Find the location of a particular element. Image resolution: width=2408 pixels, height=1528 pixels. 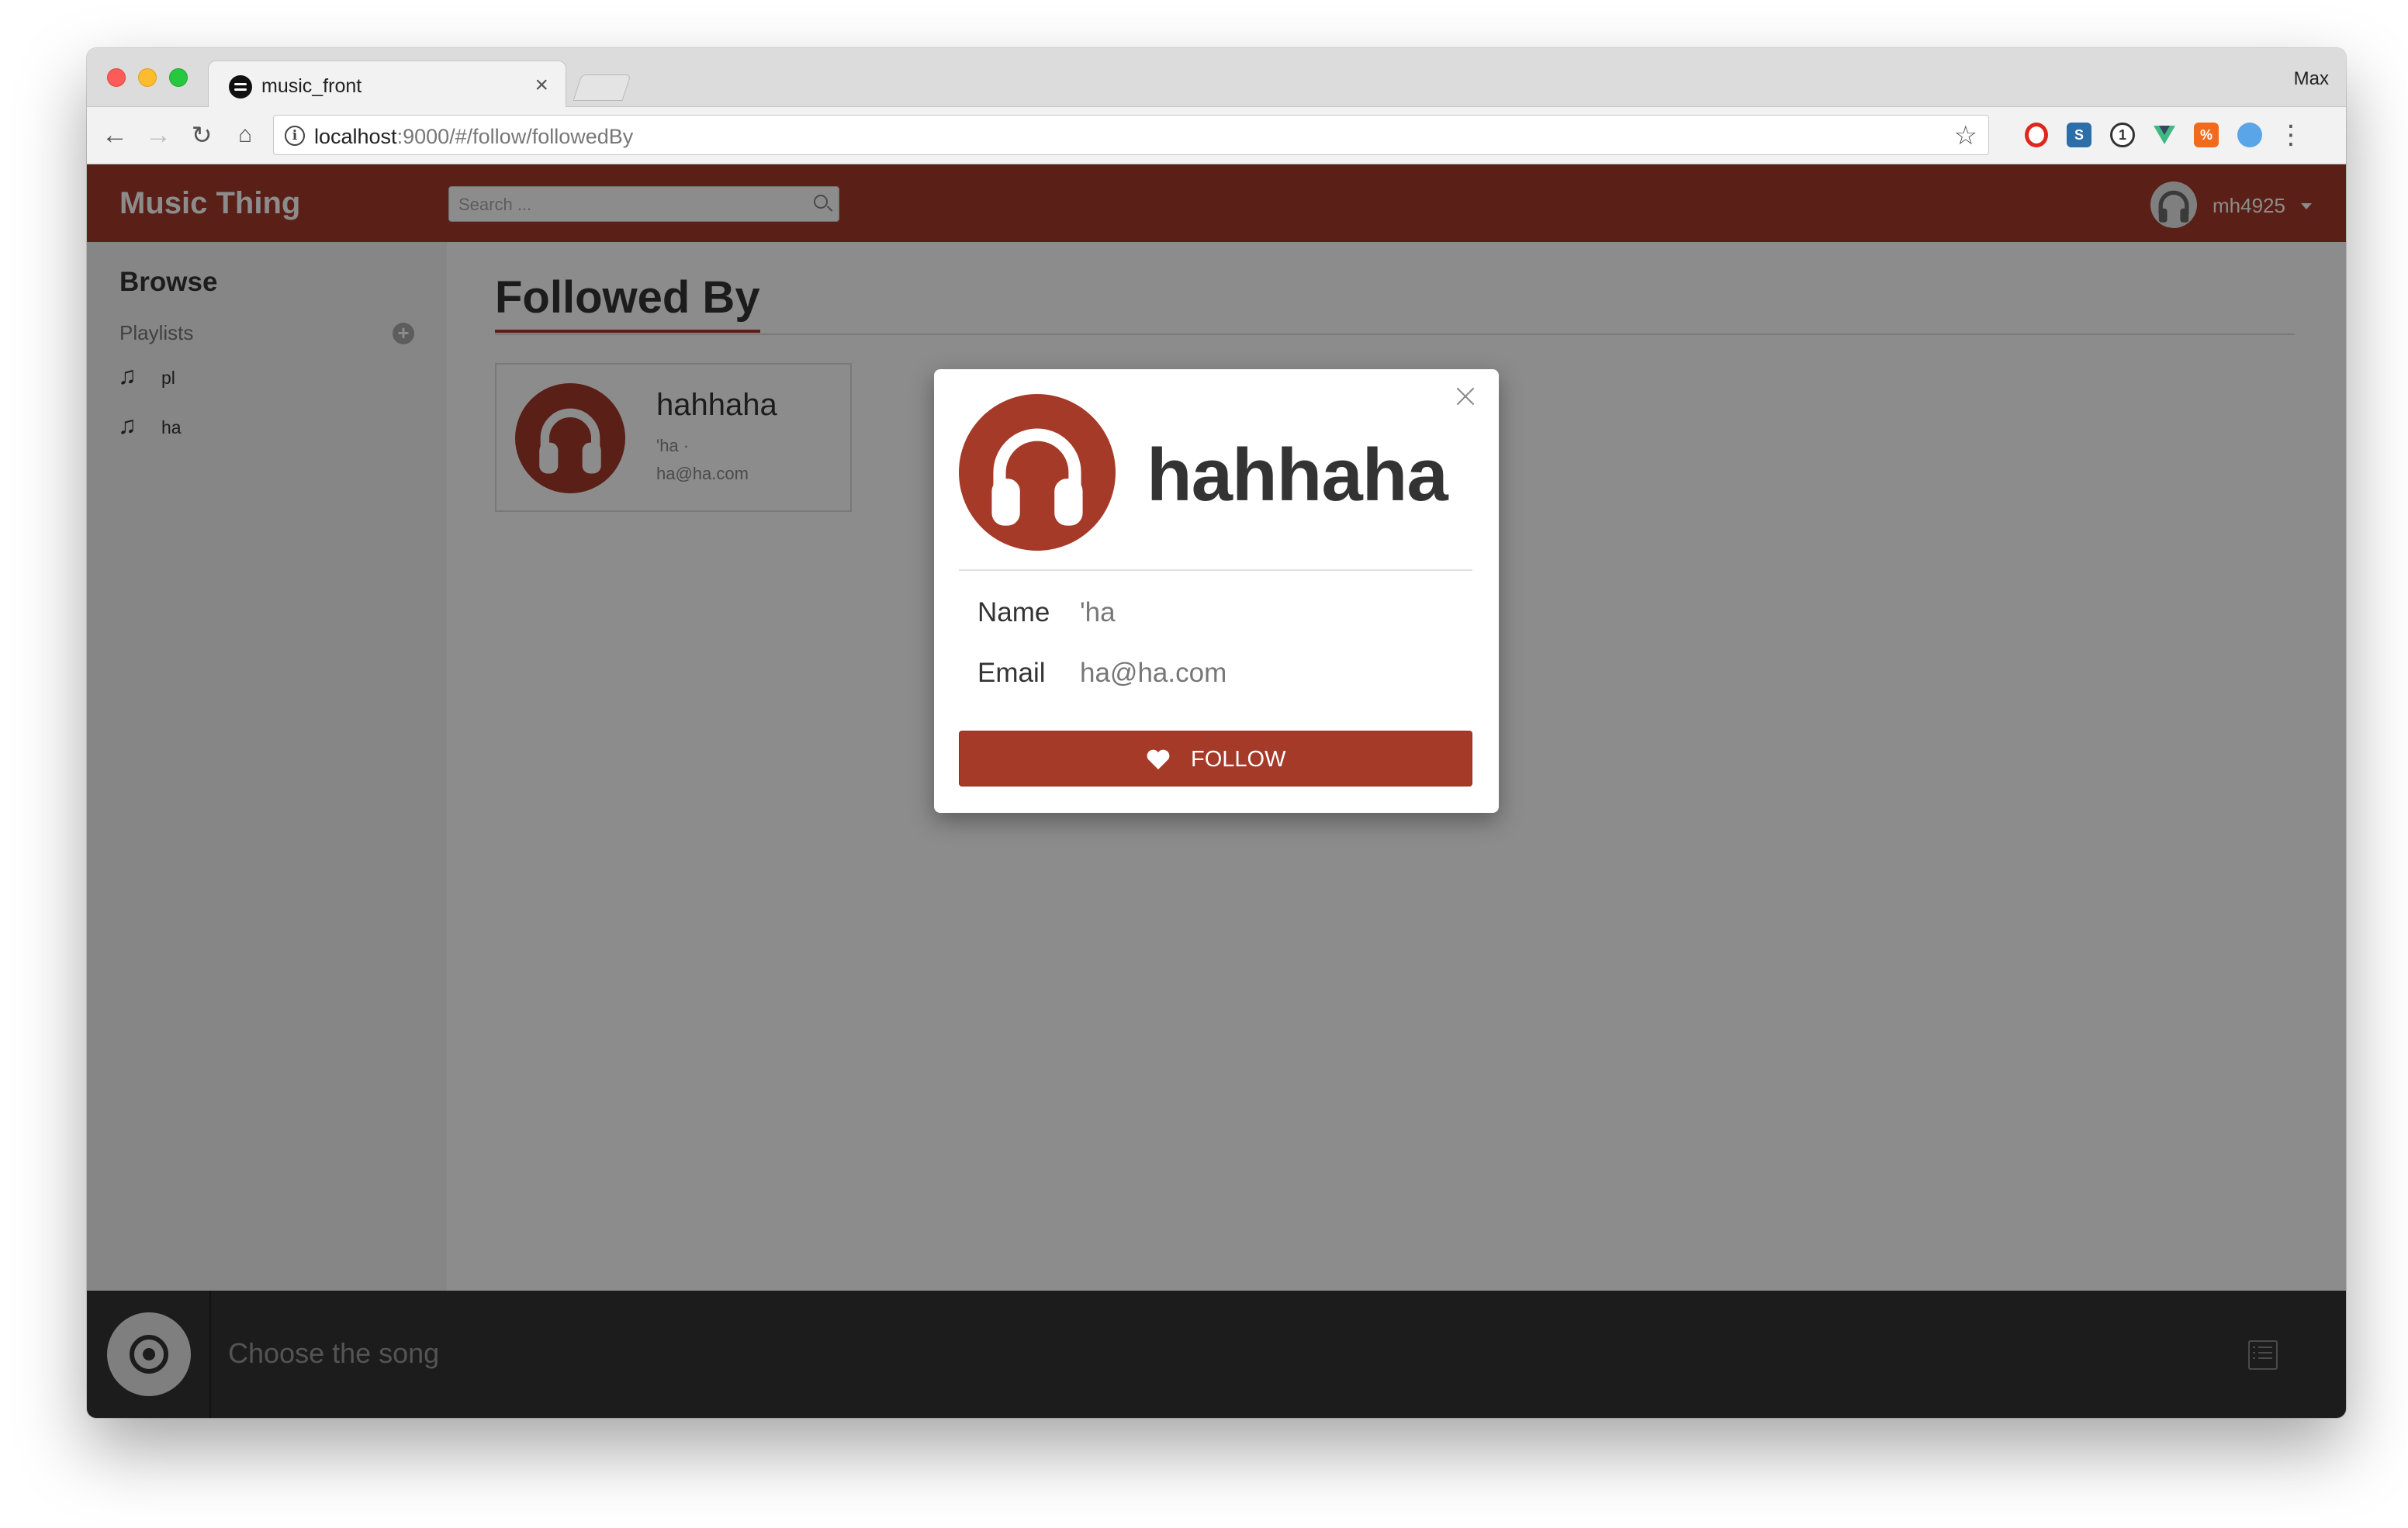

vue-devtools-icon is located at coordinates (2164, 135).